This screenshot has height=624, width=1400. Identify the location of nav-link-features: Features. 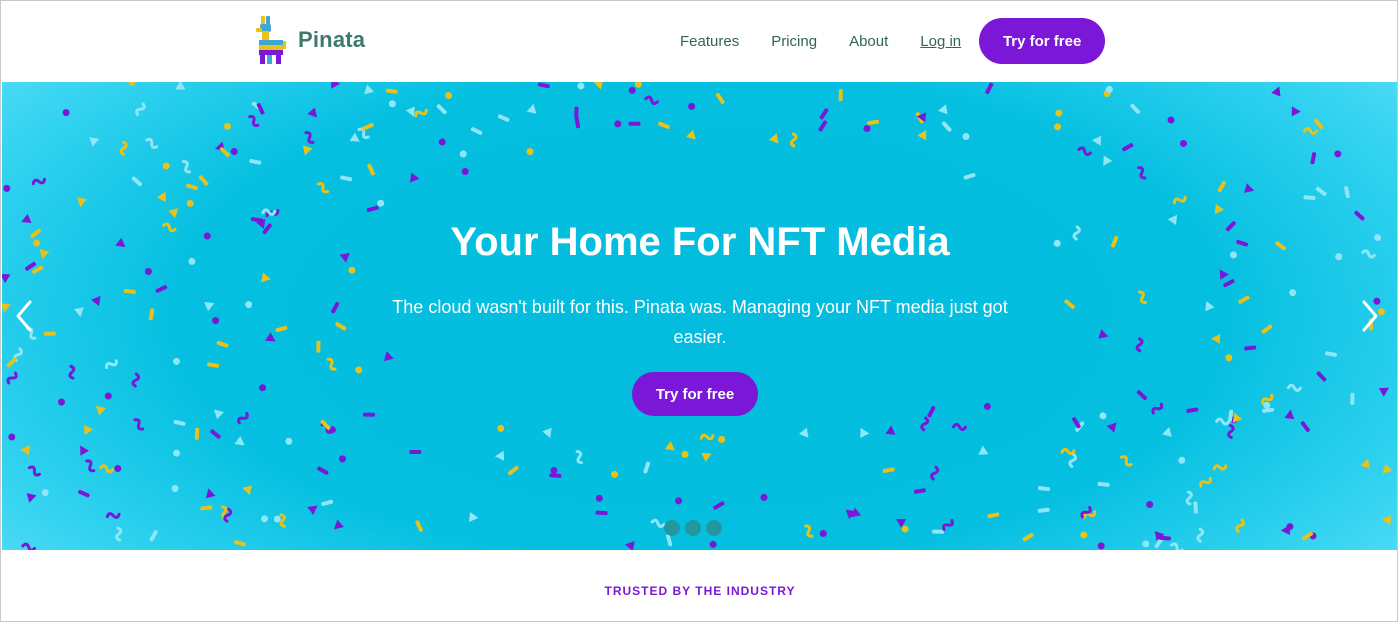
(709, 41).